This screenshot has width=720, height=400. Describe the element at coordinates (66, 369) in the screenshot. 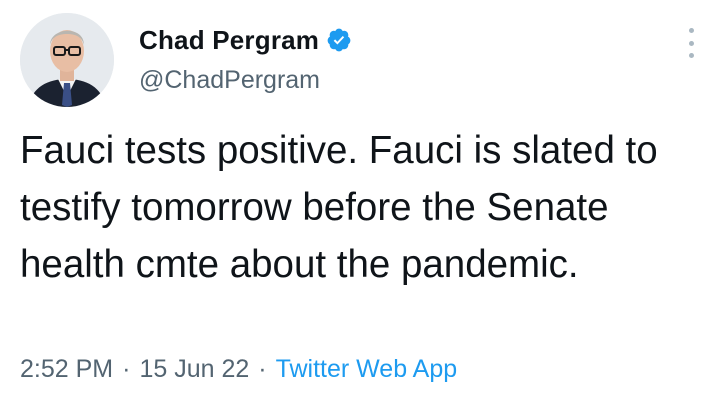

I see `tweet-time: 2:52 PM` at that location.